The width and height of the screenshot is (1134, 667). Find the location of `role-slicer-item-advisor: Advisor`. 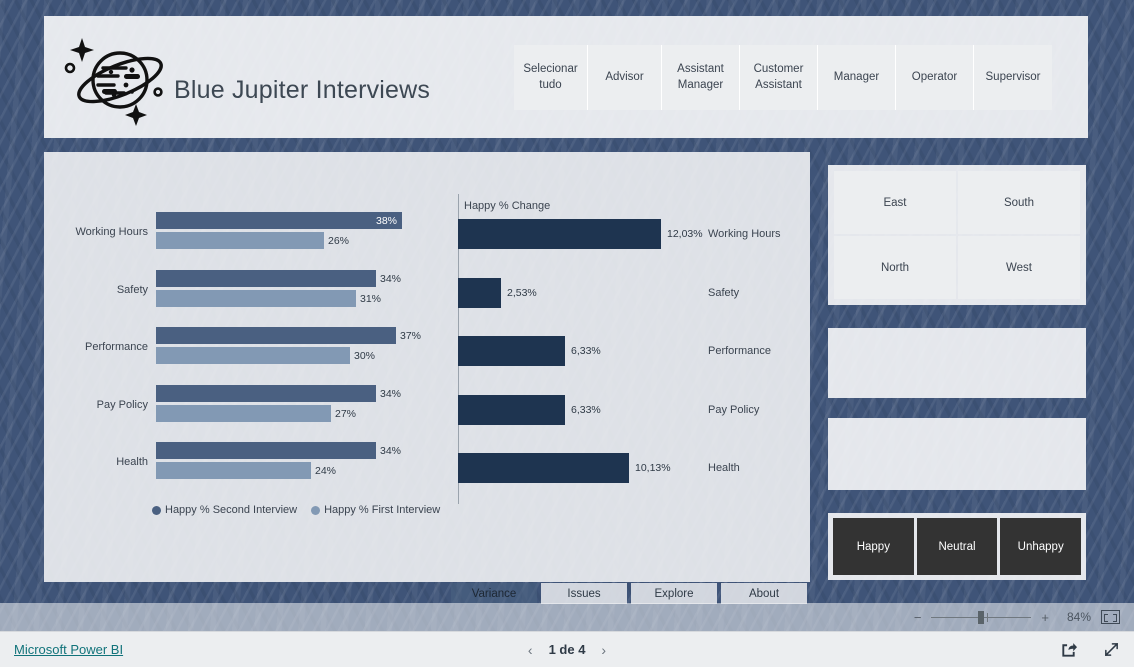

role-slicer-item-advisor: Advisor is located at coordinates (625, 77).